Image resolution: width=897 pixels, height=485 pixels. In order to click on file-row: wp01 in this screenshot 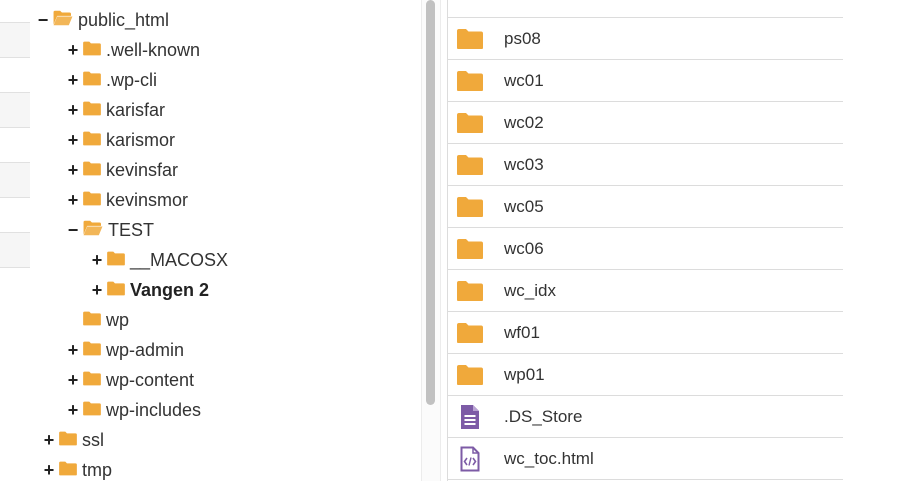, I will do `click(645, 375)`.